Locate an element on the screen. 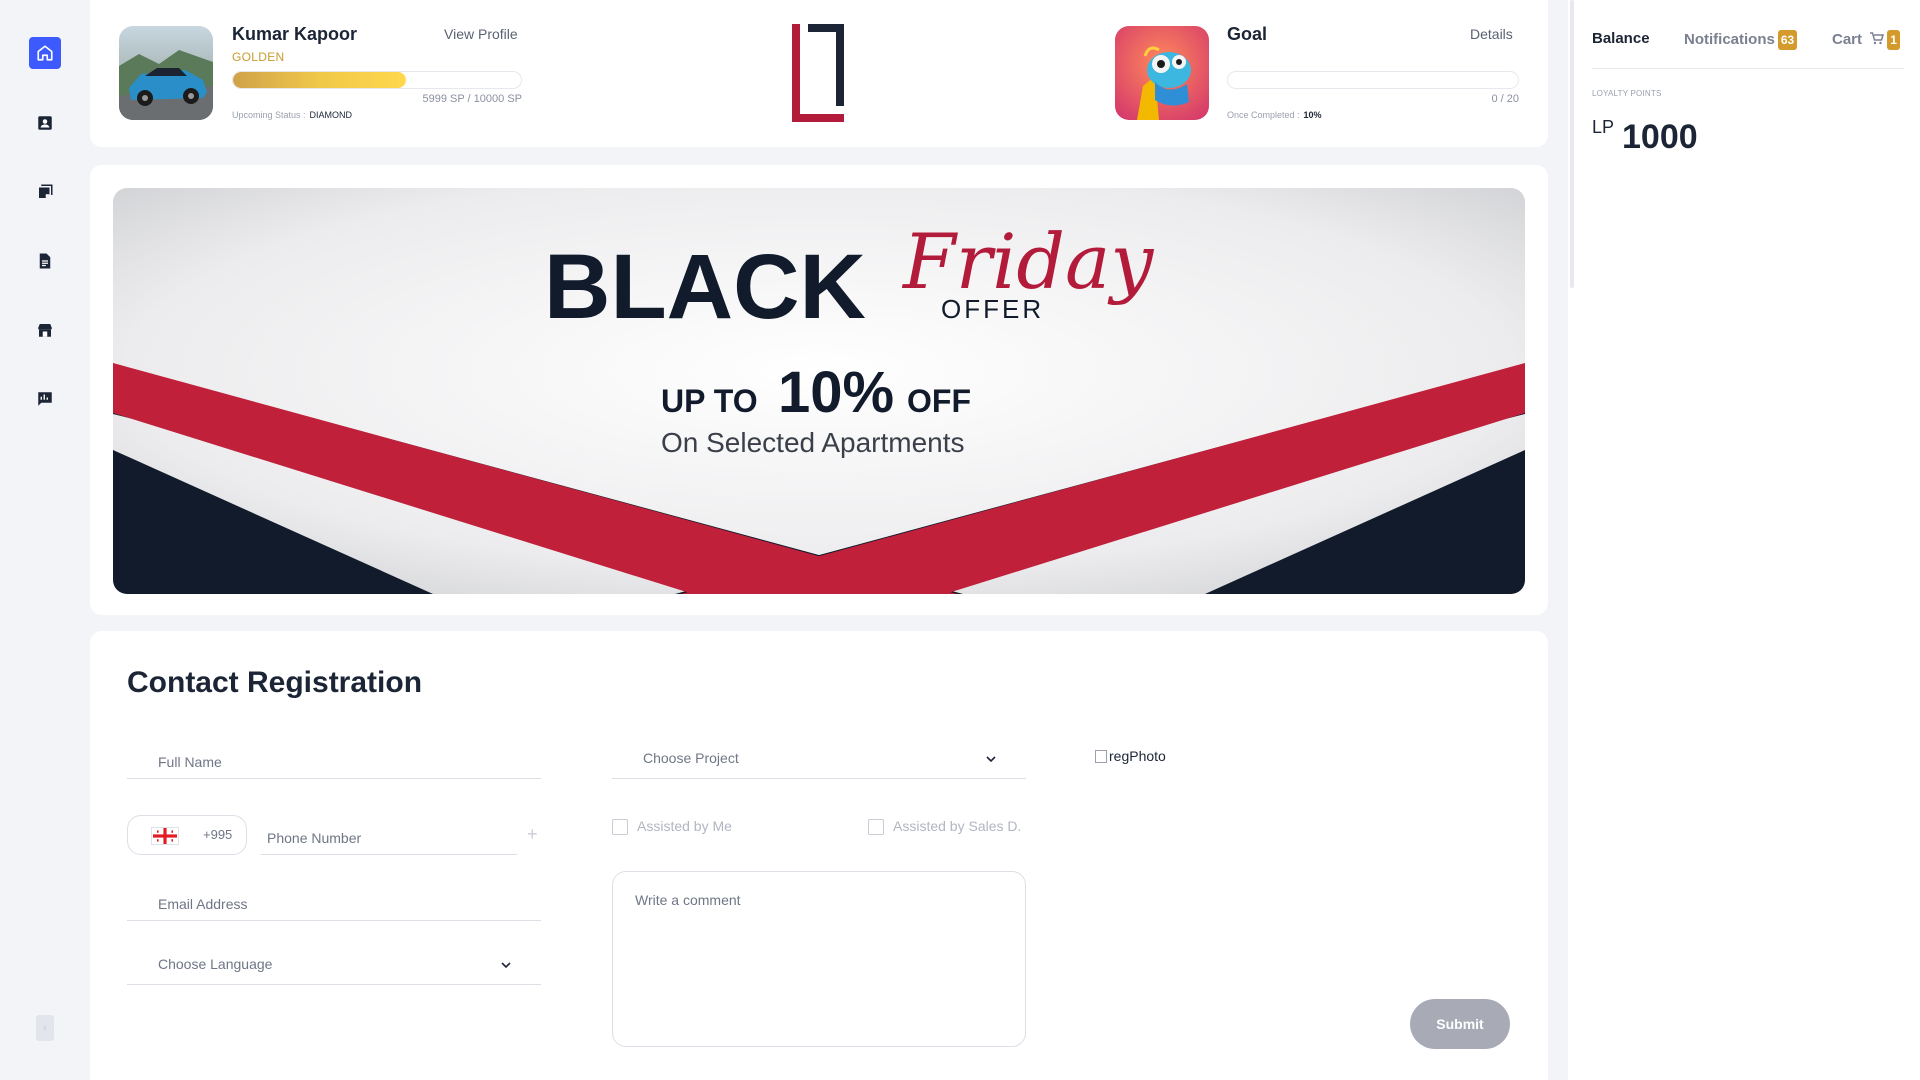 The width and height of the screenshot is (1920, 1080). language-select: Choose Language is located at coordinates (334, 961).